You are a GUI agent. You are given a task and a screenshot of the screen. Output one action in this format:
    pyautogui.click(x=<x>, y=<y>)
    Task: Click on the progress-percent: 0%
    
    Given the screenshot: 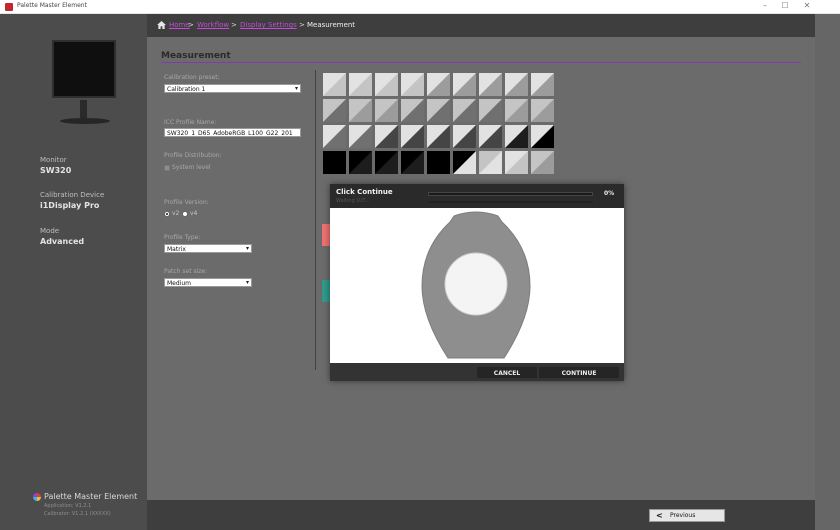 What is the action you would take?
    pyautogui.click(x=609, y=193)
    